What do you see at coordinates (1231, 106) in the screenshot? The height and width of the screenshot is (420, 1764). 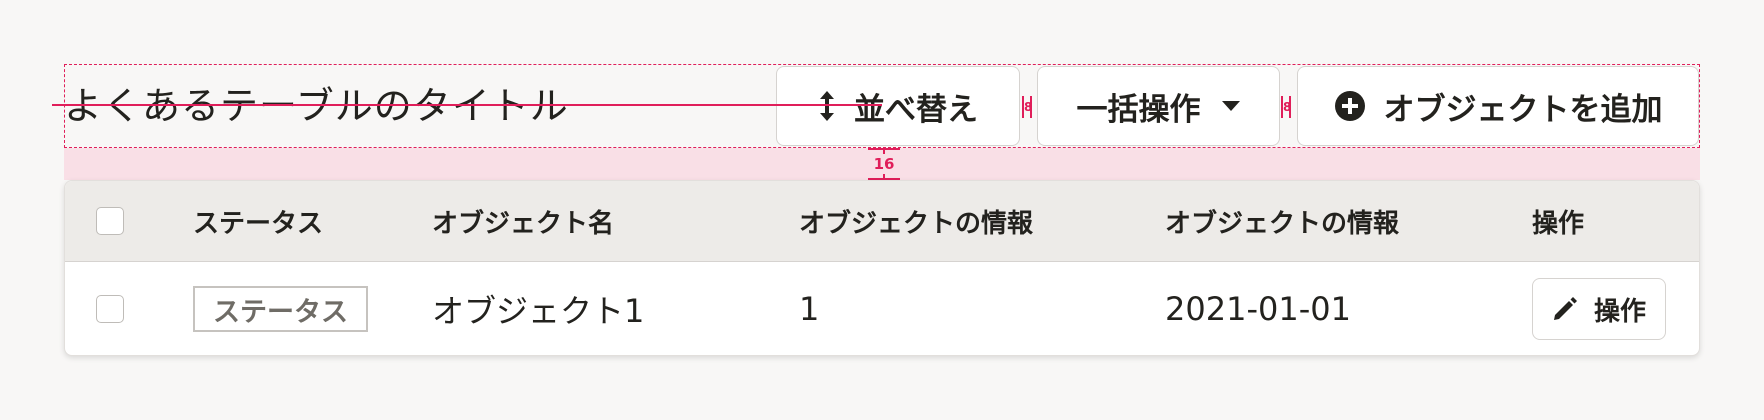 I see `caret-down-icon` at bounding box center [1231, 106].